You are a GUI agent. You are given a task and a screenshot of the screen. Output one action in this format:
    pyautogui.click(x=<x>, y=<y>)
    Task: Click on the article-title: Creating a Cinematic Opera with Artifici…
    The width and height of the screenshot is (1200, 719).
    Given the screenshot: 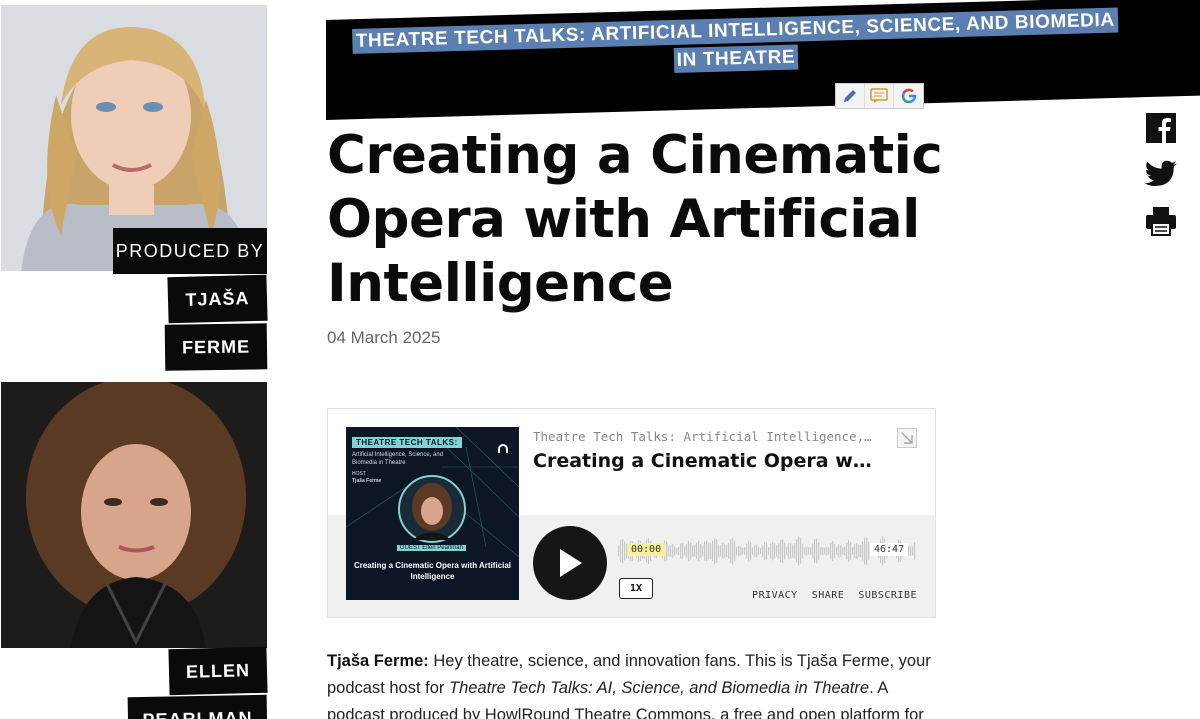 What is the action you would take?
    pyautogui.click(x=635, y=219)
    